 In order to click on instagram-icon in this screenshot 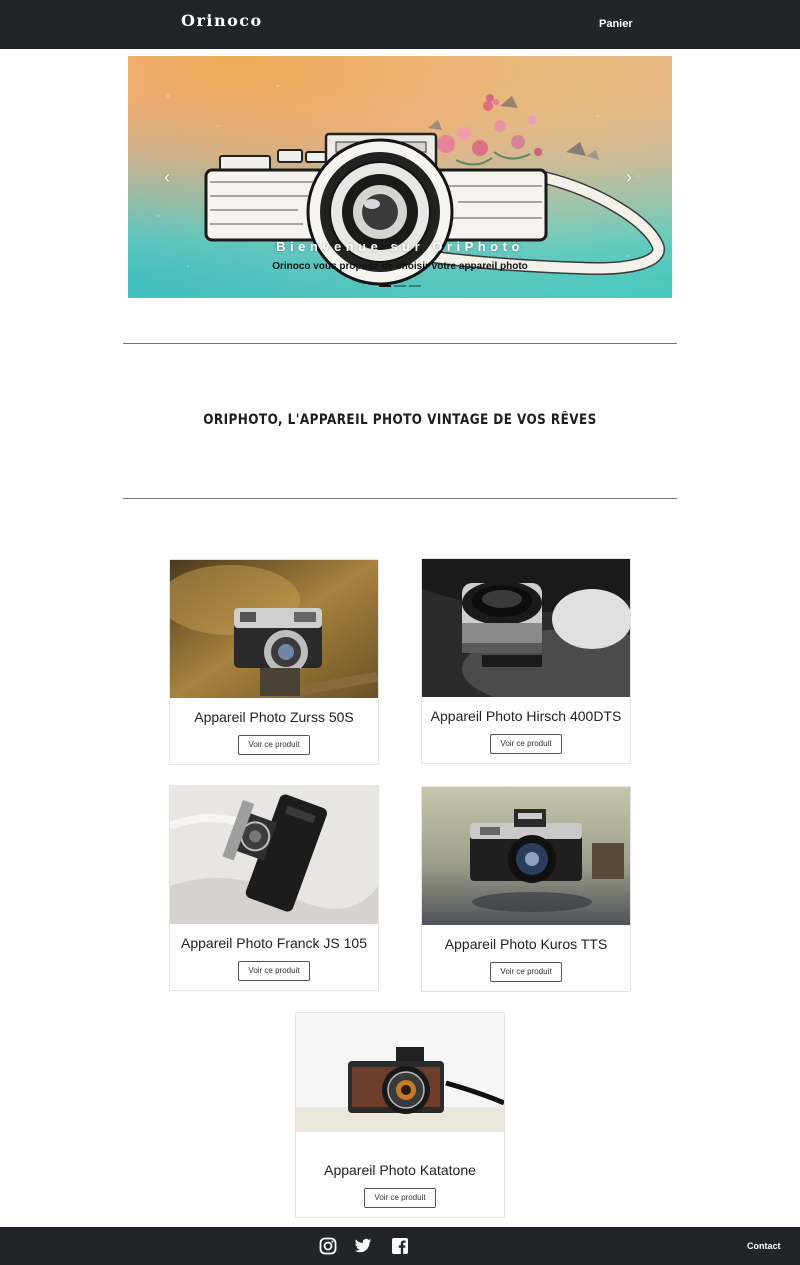, I will do `click(328, 1246)`.